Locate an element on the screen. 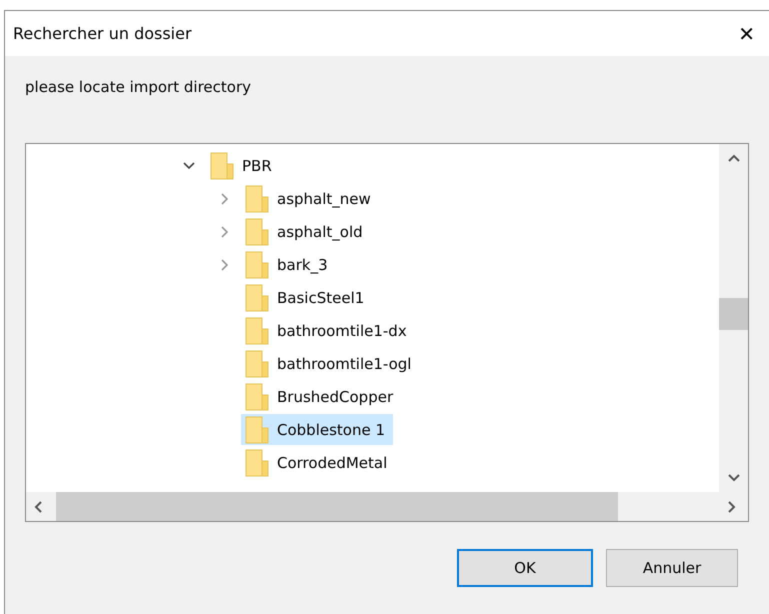 Image resolution: width=769 pixels, height=614 pixels. vertical-scrollbar is located at coordinates (733, 318).